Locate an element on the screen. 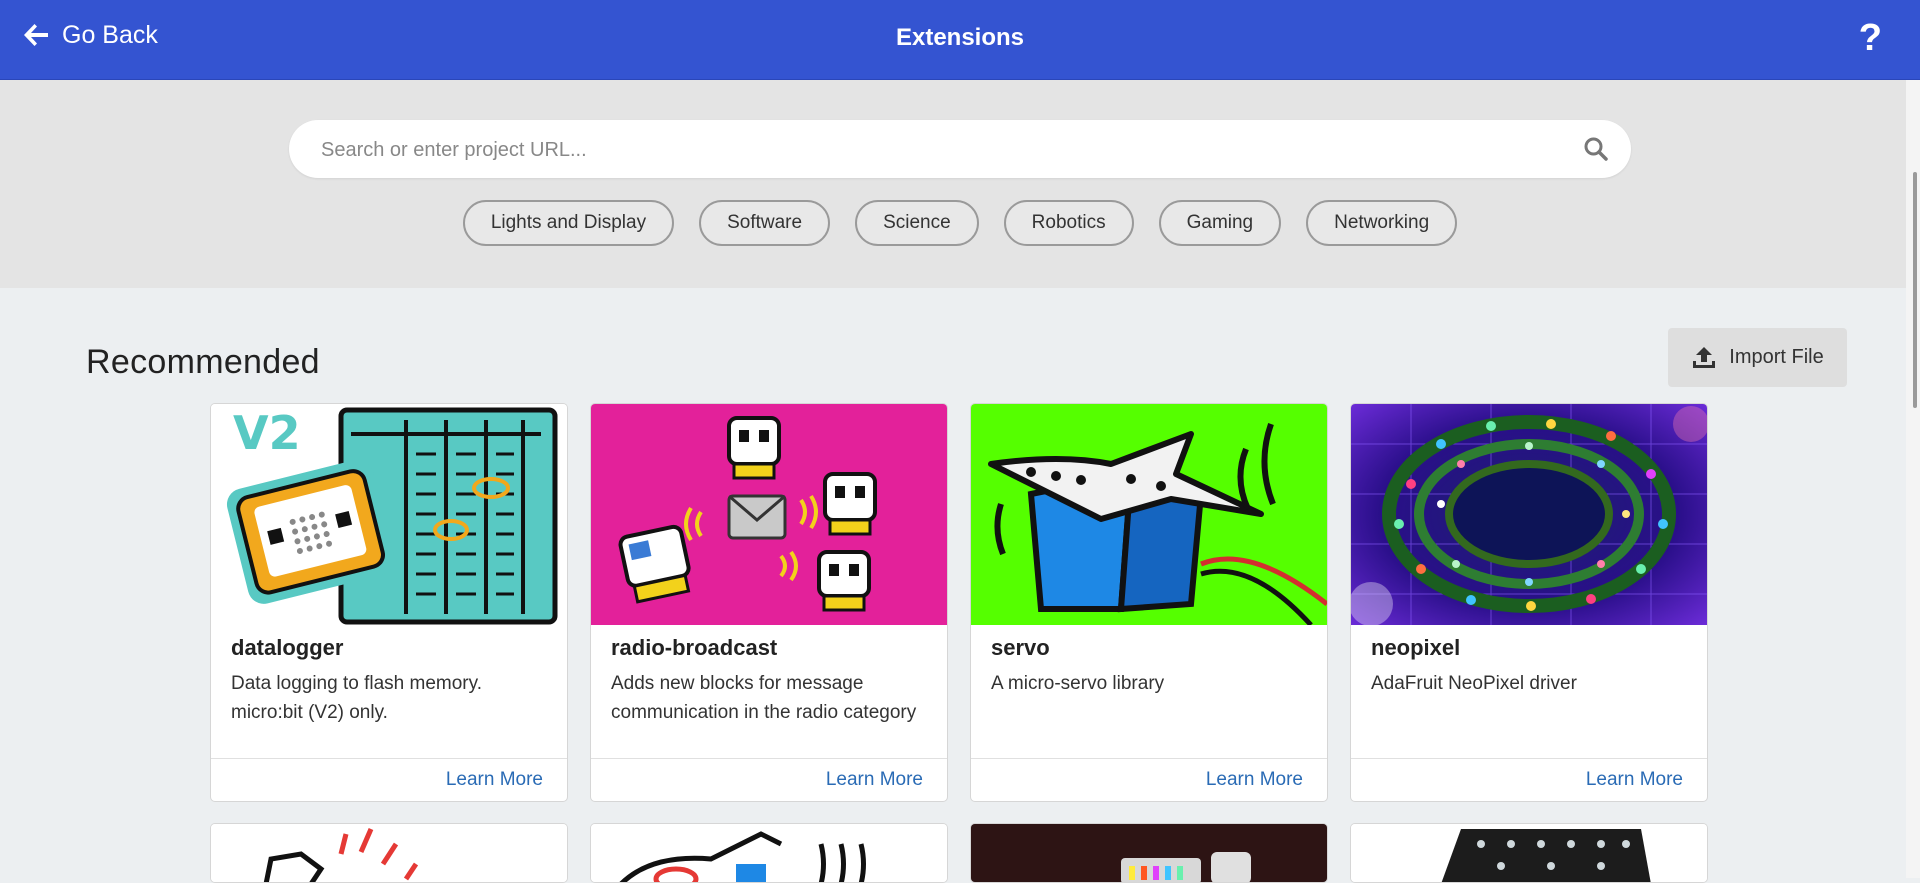 The height and width of the screenshot is (883, 1920). neopixel-illustration is located at coordinates (1529, 514).